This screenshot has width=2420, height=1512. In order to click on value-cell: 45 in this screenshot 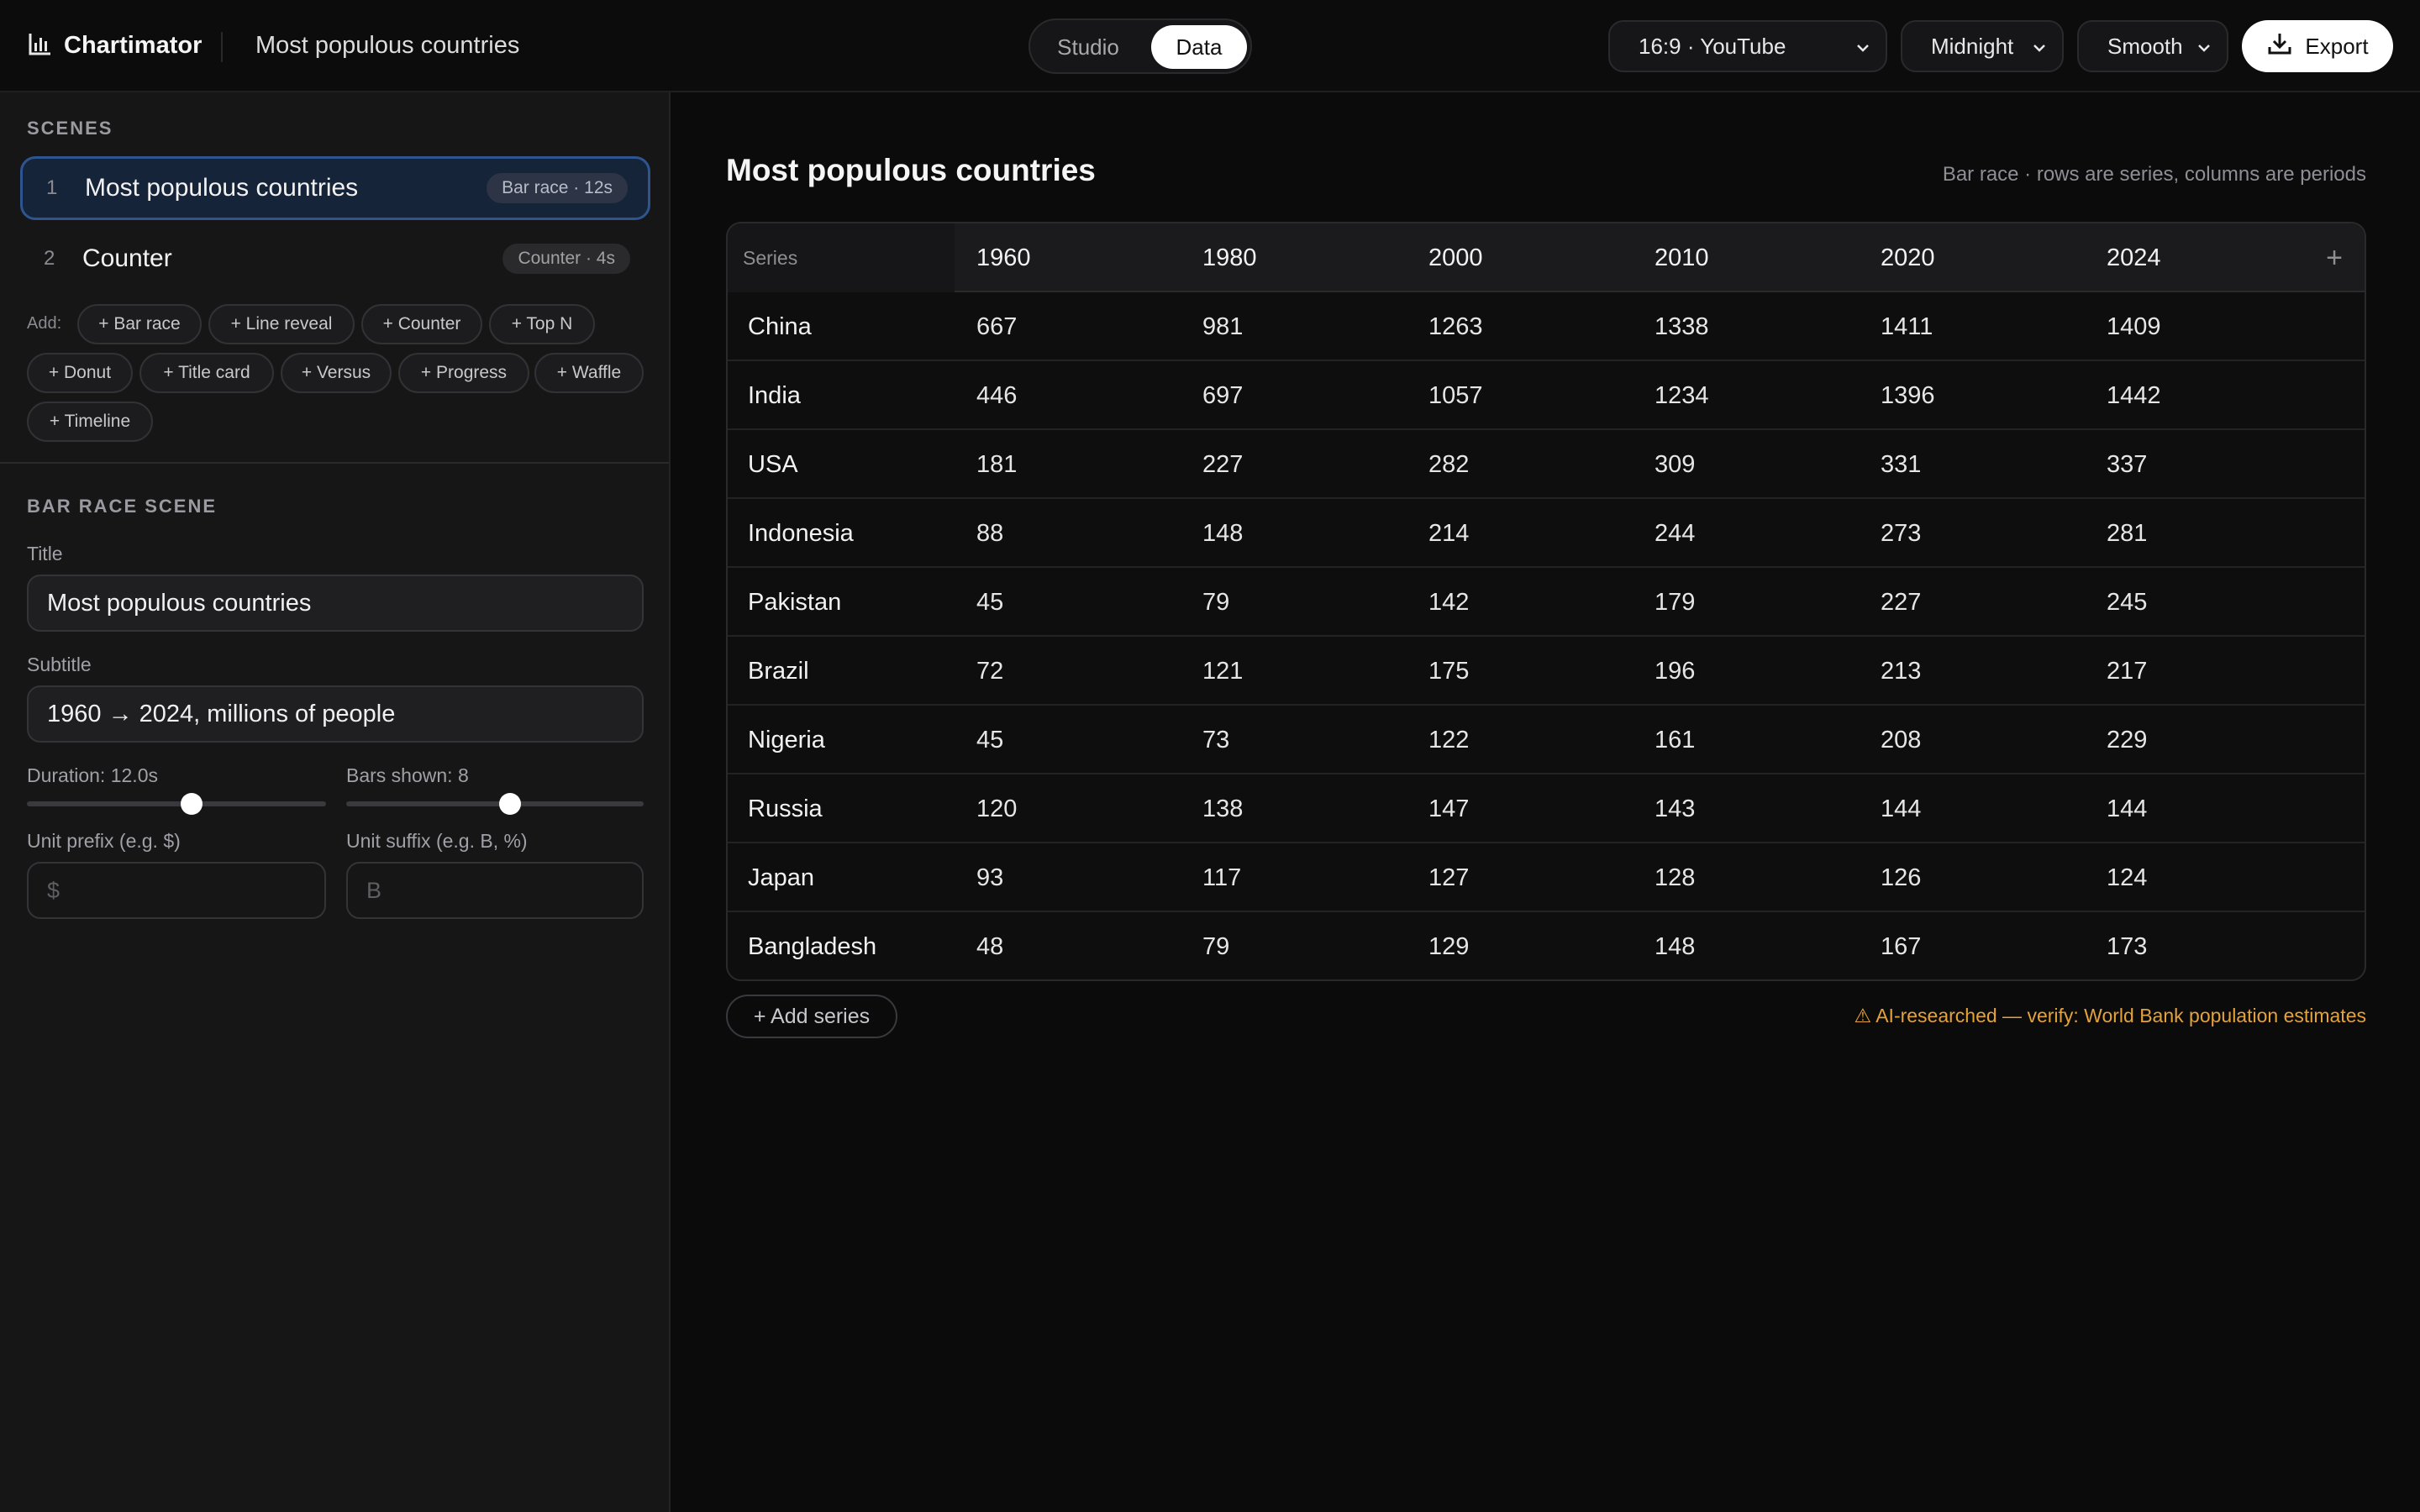, I will do `click(990, 602)`.